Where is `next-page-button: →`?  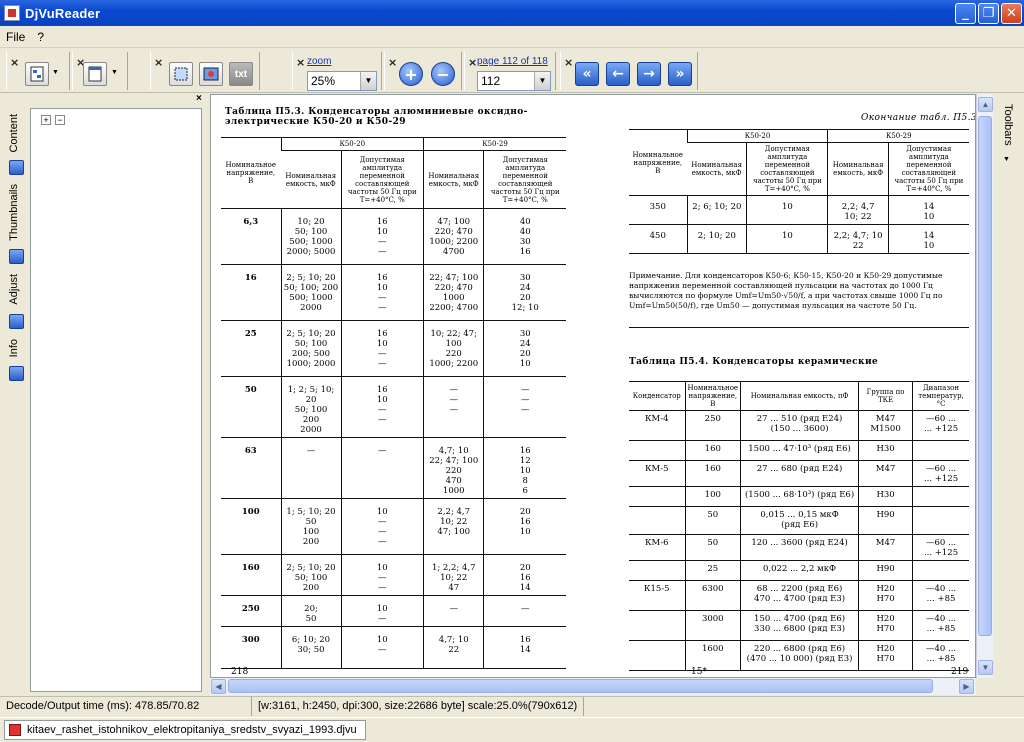
next-page-button: → is located at coordinates (649, 74).